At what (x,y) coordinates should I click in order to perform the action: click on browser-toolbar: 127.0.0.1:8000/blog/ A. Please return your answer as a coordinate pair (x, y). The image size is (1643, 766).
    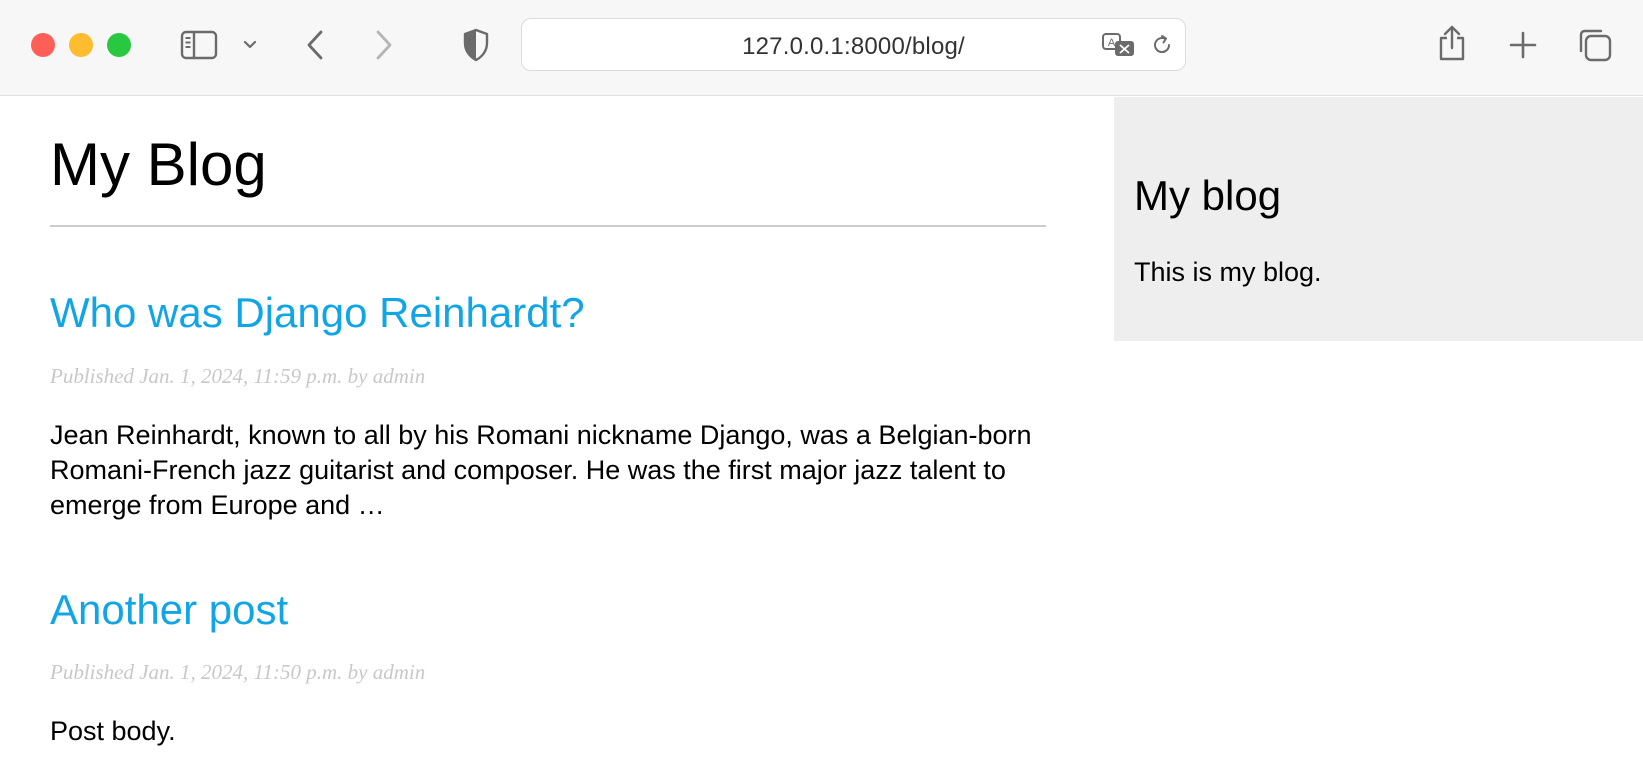
    Looking at the image, I should click on (821, 48).